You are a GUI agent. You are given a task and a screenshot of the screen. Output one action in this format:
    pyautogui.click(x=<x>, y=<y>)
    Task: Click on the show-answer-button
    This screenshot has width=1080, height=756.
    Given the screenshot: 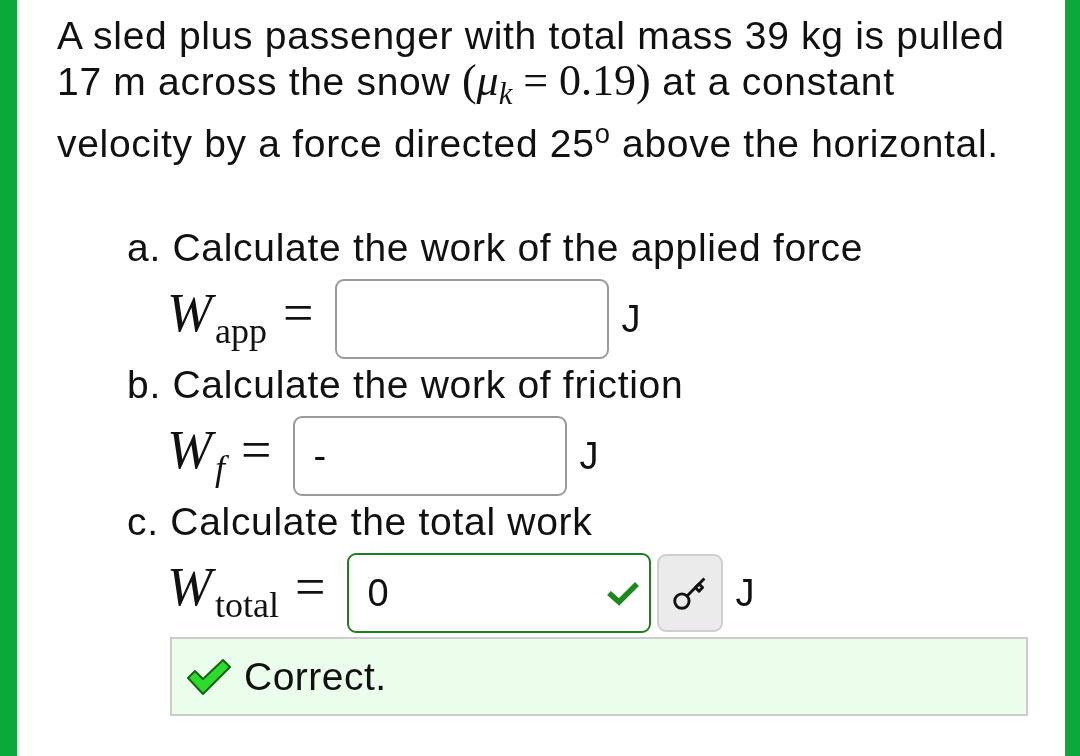 What is the action you would take?
    pyautogui.click(x=690, y=593)
    